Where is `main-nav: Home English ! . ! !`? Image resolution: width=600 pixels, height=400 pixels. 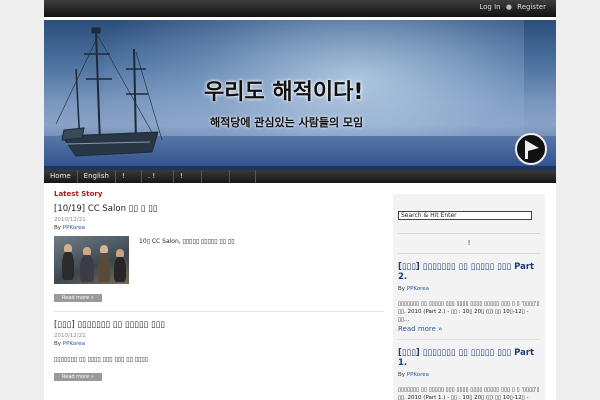 main-nav: Home English ! . ! ! is located at coordinates (300, 176).